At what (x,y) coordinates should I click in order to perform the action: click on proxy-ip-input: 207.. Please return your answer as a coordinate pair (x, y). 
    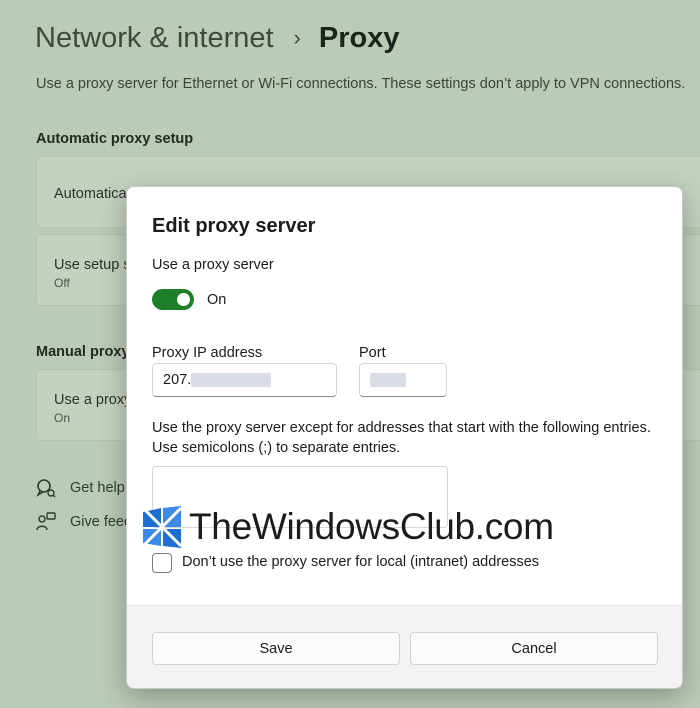
    Looking at the image, I should click on (244, 380).